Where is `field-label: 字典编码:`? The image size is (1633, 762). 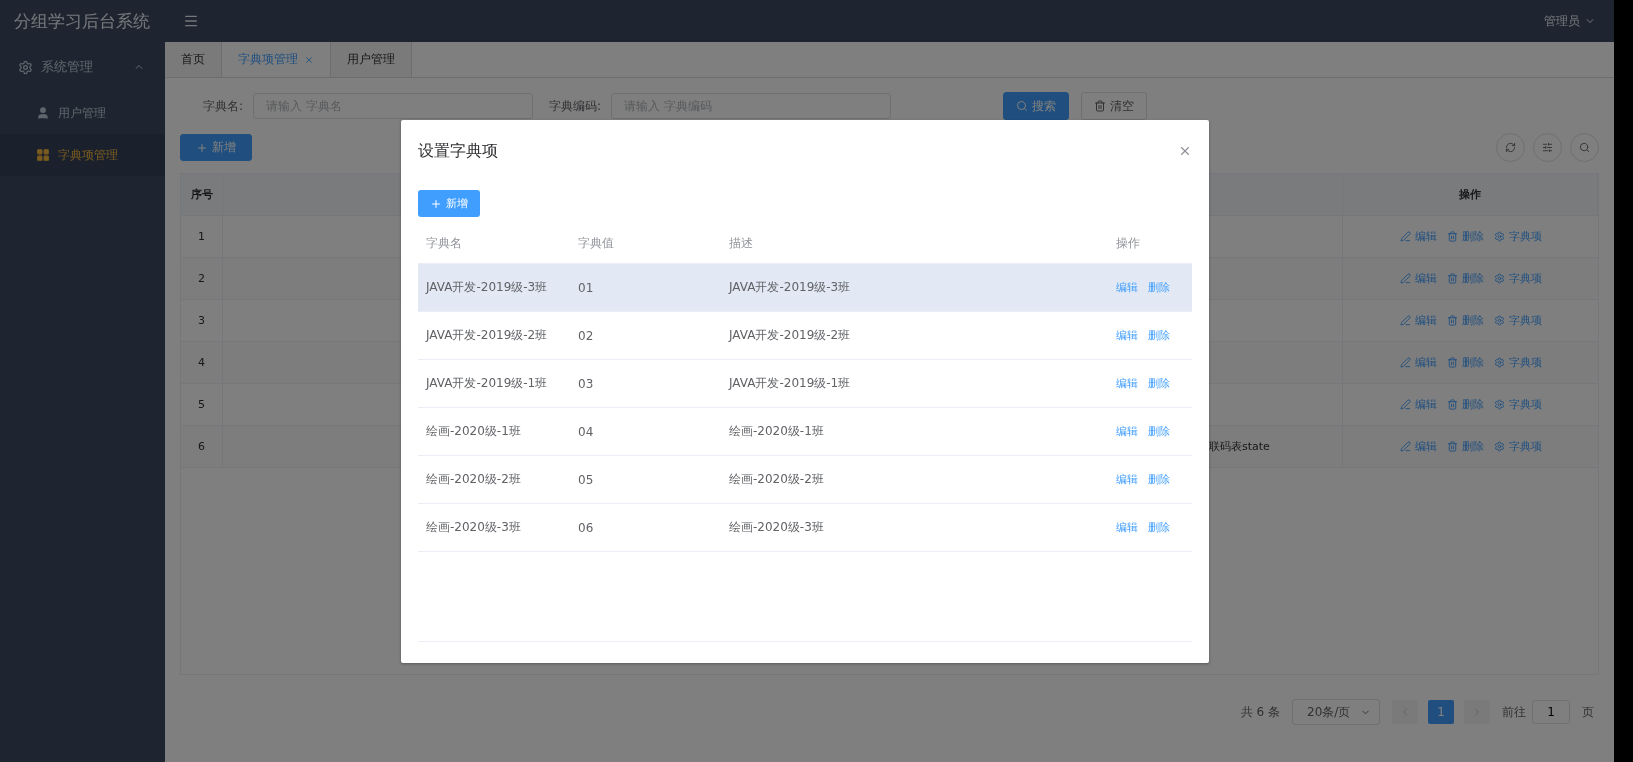 field-label: 字典编码: is located at coordinates (575, 106).